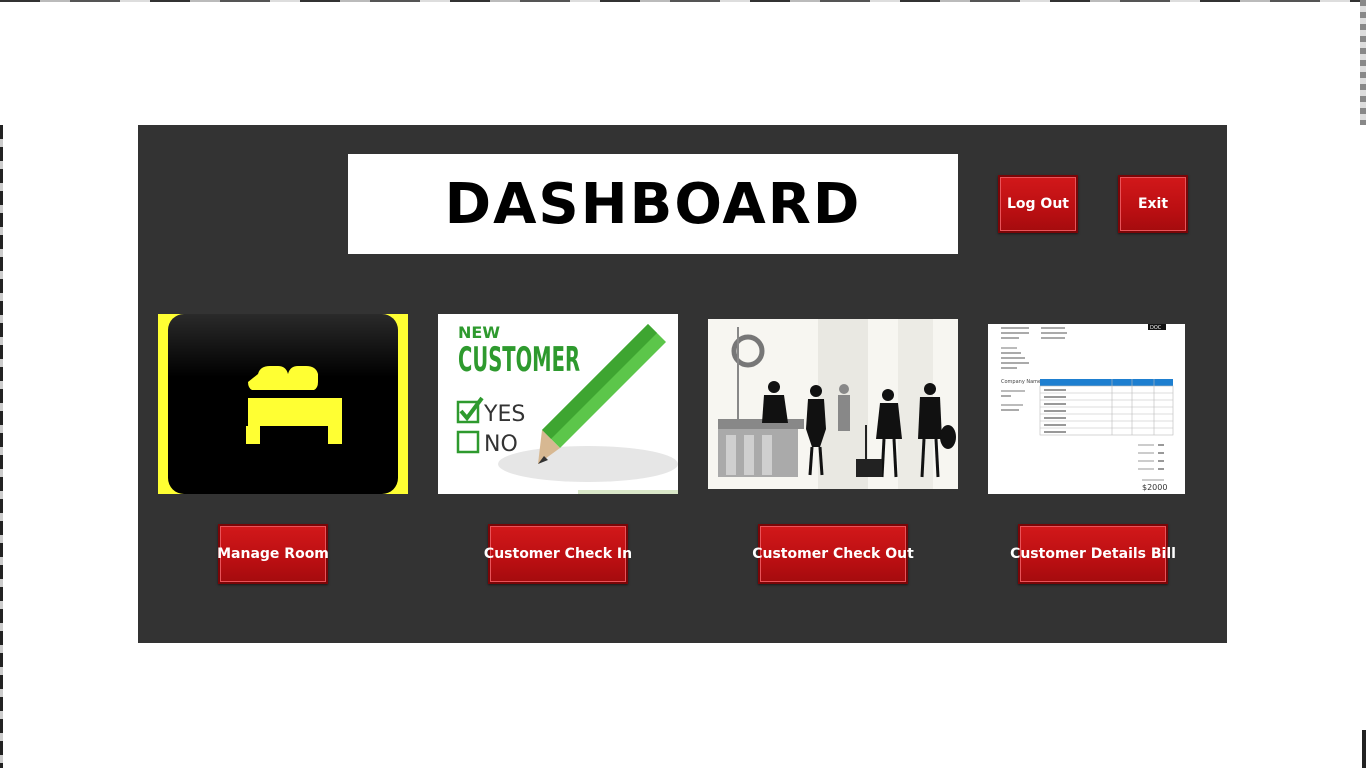  I want to click on manage-room-tile, so click(283, 404).